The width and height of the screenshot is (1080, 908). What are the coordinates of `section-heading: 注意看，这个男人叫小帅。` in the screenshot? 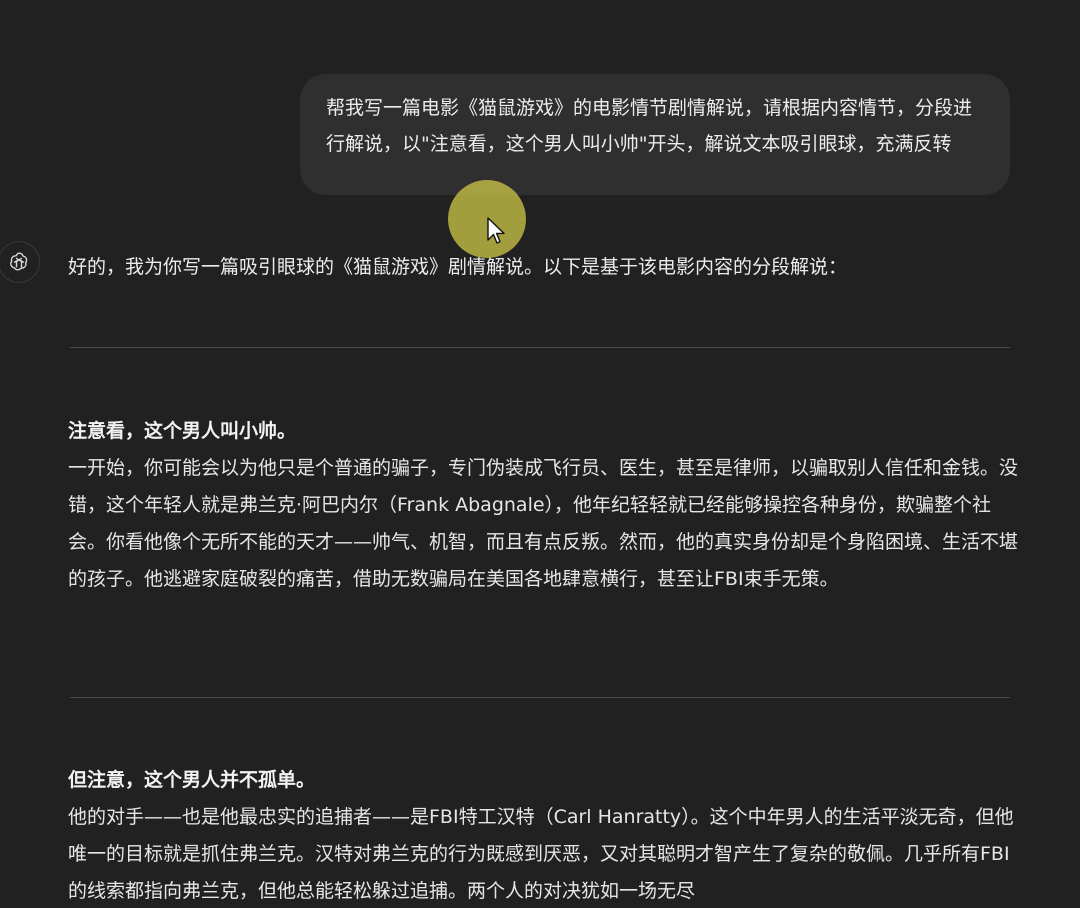 It's located at (182, 431).